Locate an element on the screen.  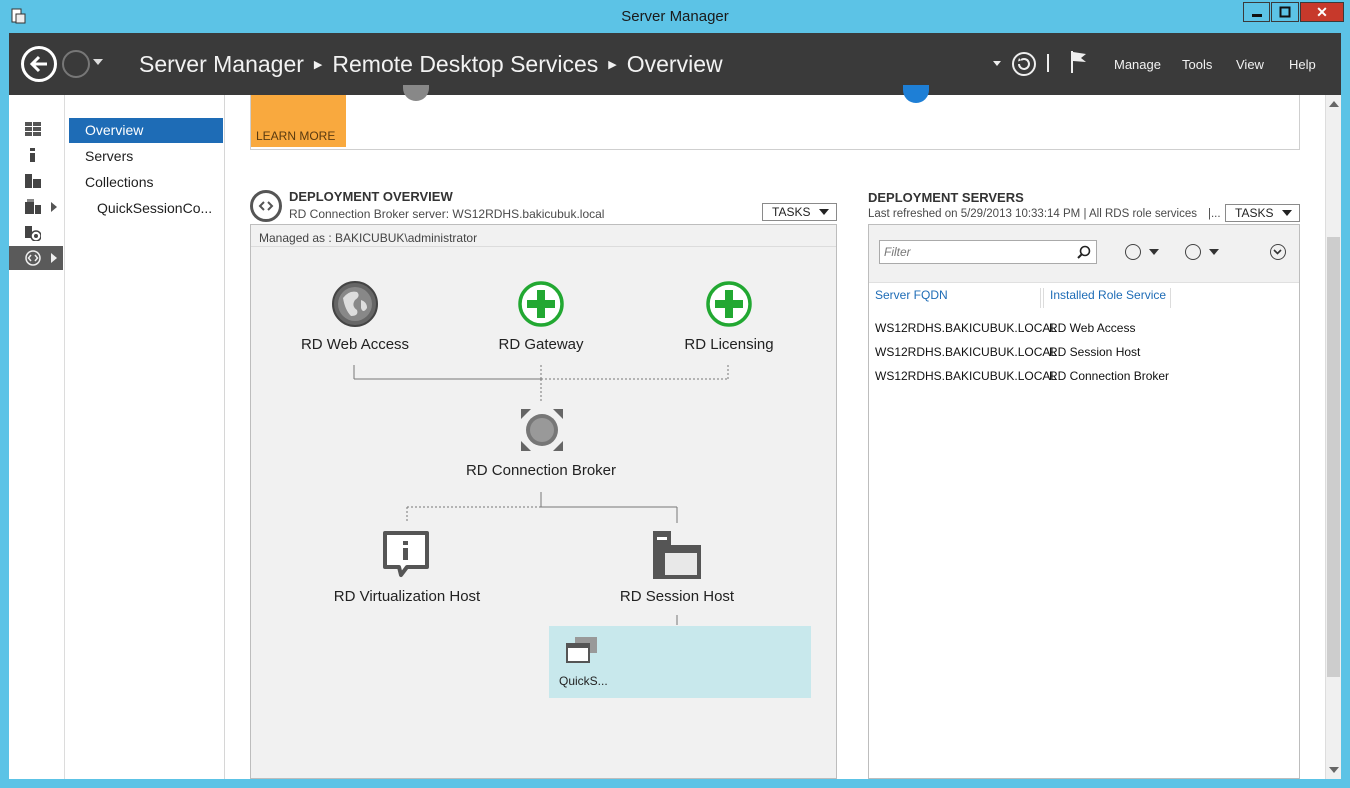
close-button: ✕ is located at coordinates (1322, 12).